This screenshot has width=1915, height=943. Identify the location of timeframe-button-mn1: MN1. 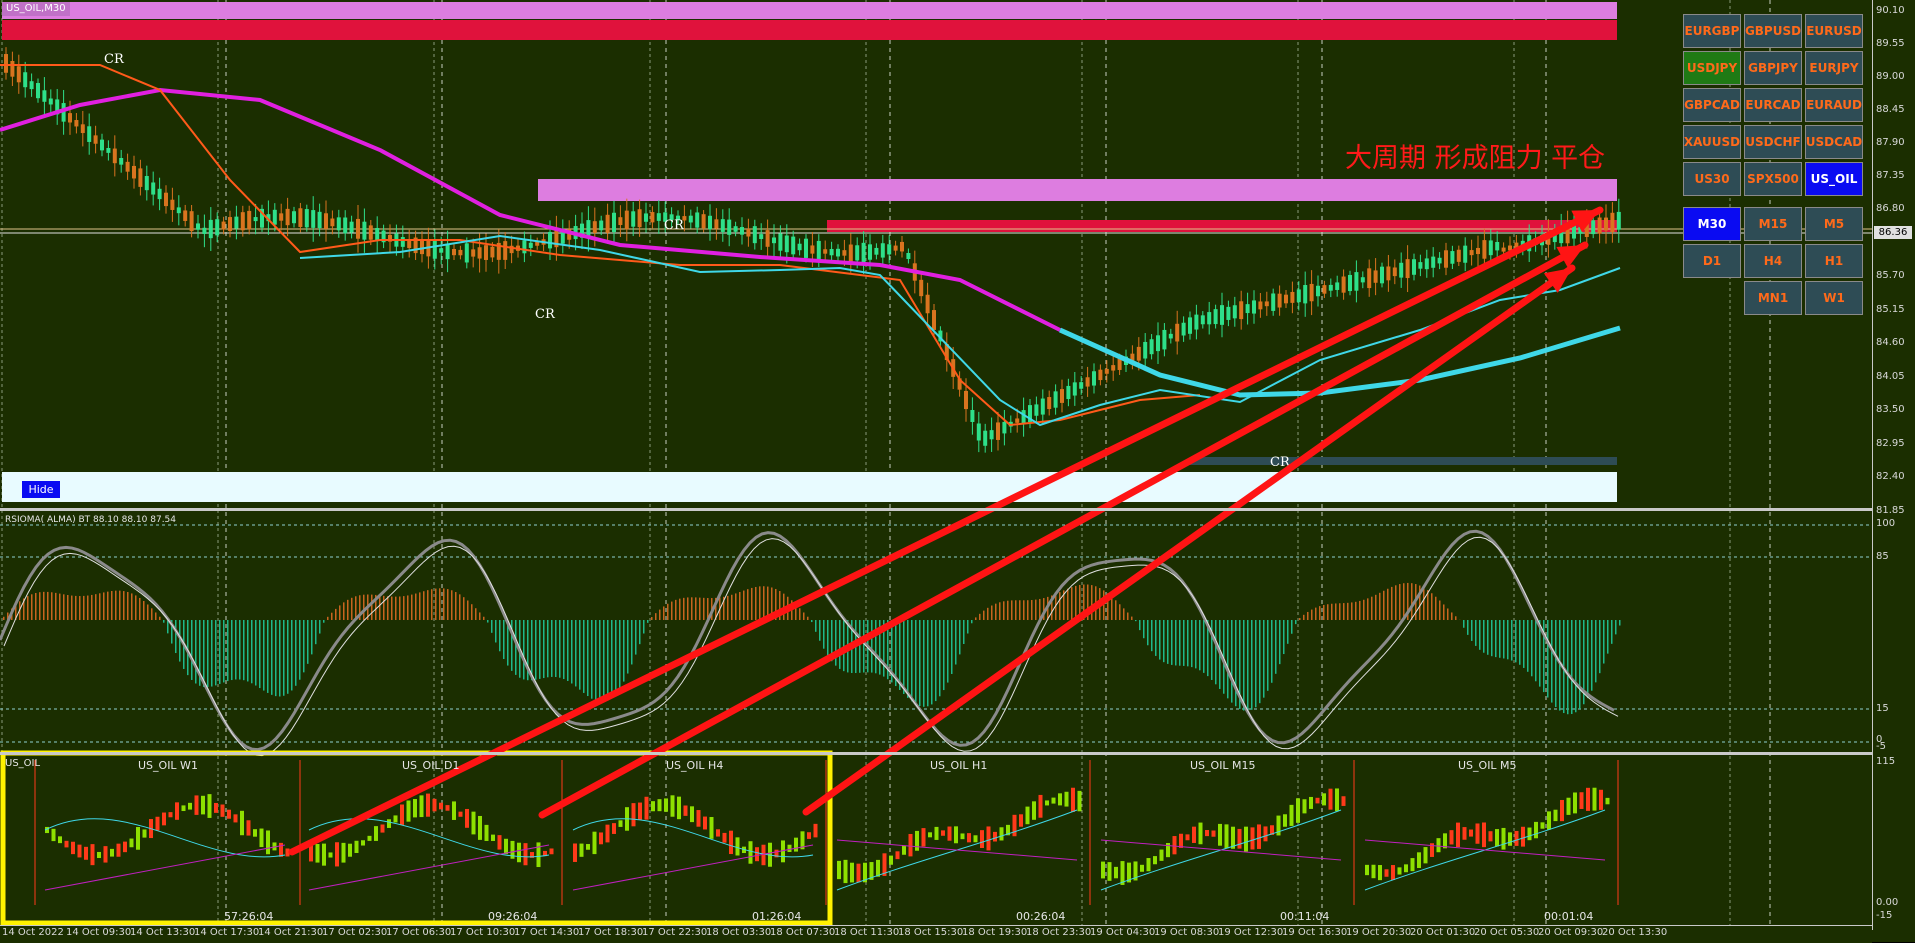
(1773, 298).